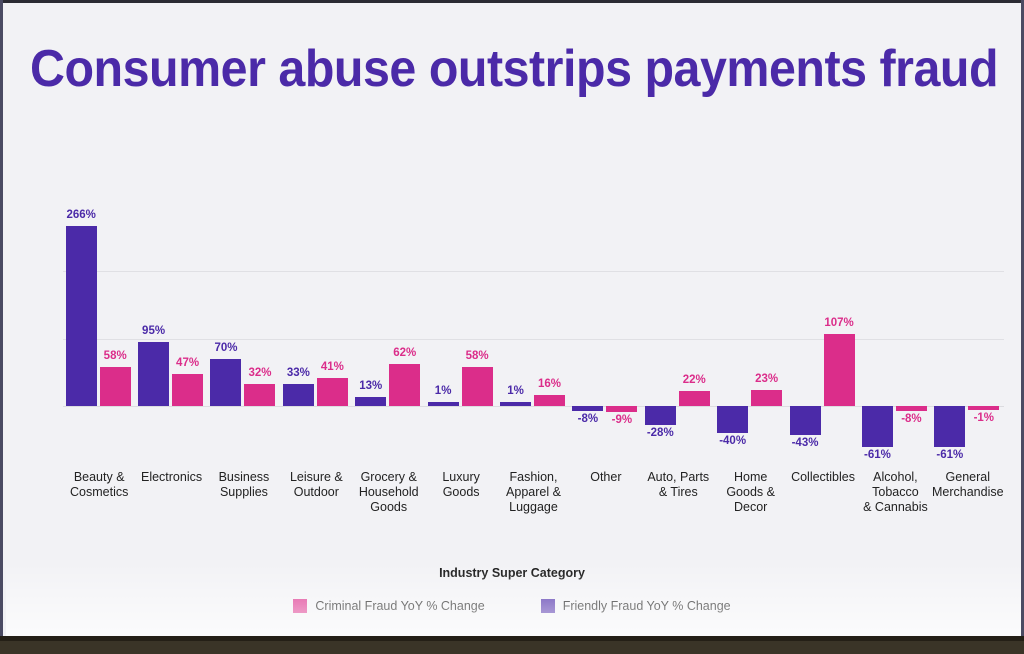 The image size is (1024, 654). I want to click on legend-item: Criminal Fraud YoY % Change, so click(389, 606).